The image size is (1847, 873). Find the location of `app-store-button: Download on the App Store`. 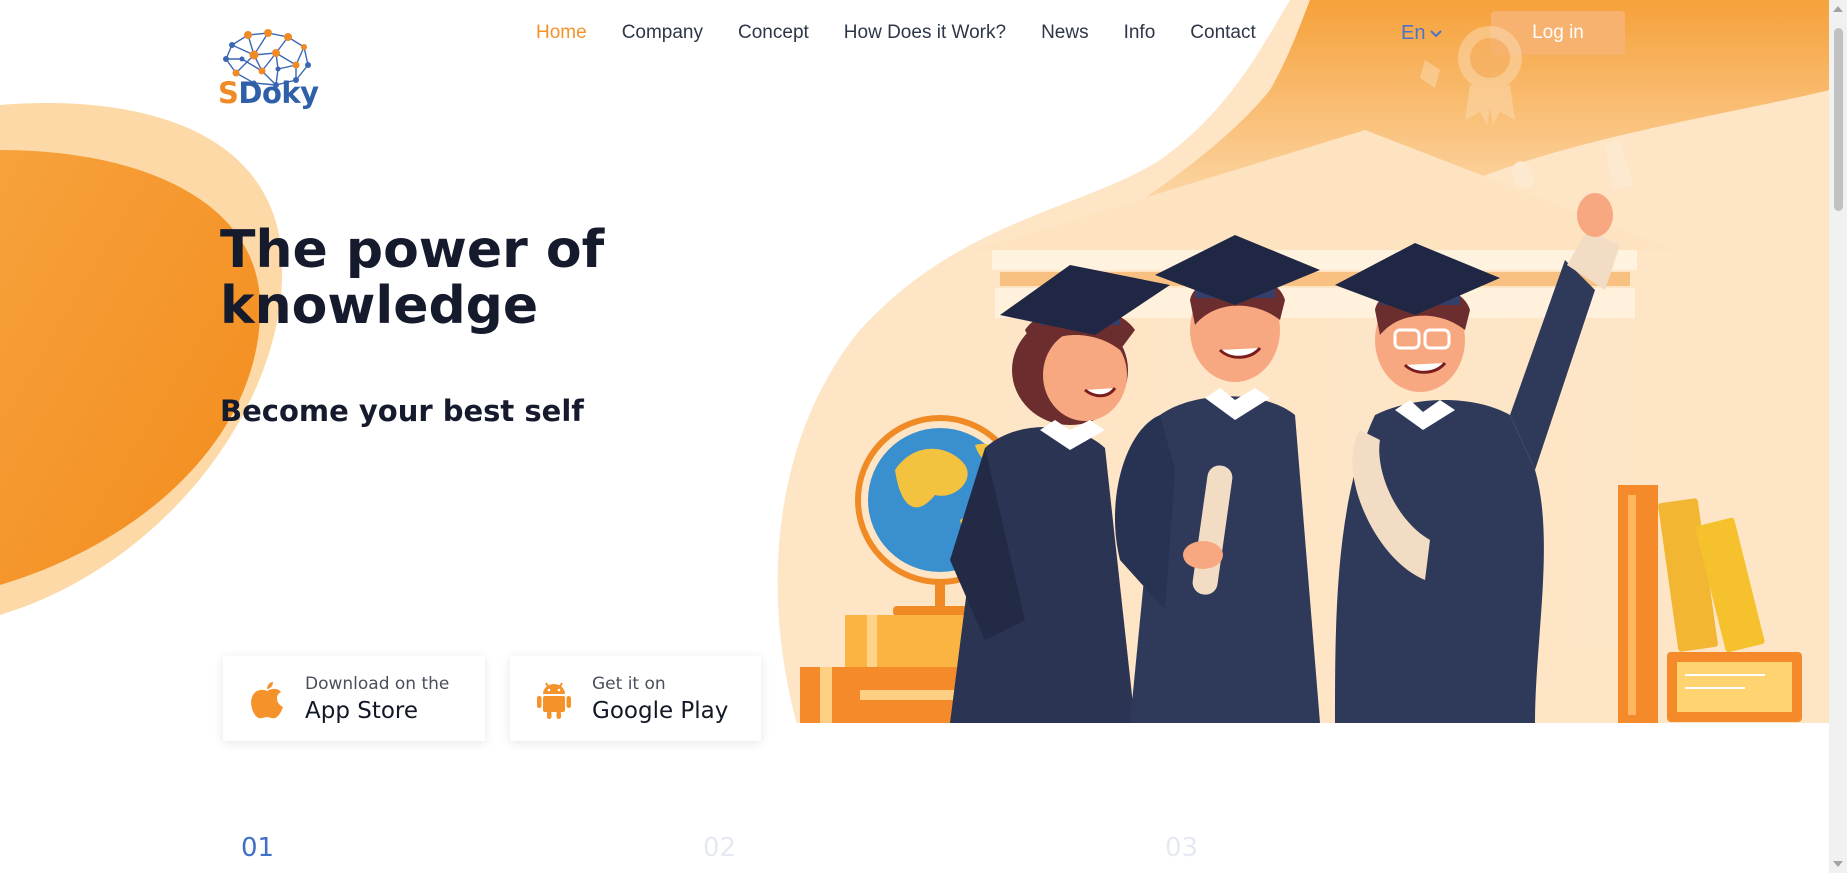

app-store-button: Download on the App Store is located at coordinates (354, 698).